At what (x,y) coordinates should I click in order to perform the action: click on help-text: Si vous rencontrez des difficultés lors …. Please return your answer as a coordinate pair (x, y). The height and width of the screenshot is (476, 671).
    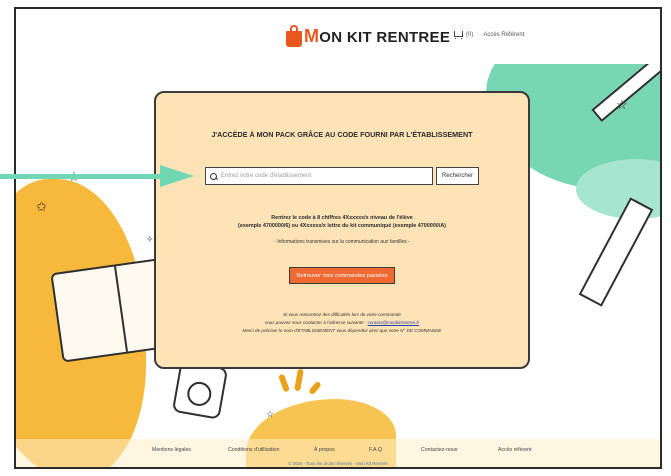
    Looking at the image, I should click on (342, 322).